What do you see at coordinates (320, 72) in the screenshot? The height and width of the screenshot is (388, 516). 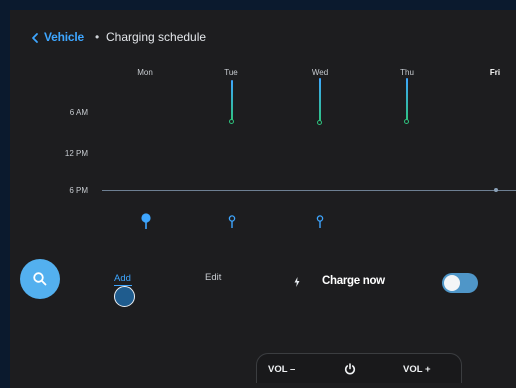 I see `day-header-wed: Wed` at bounding box center [320, 72].